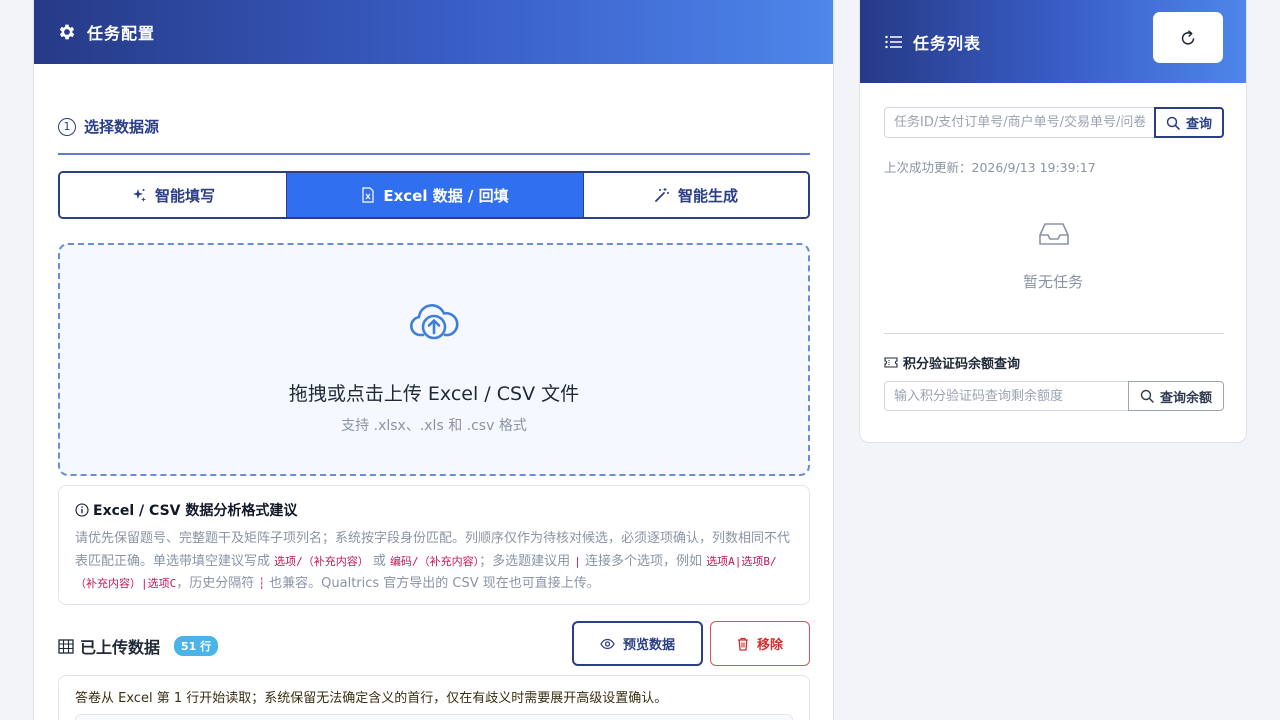 The image size is (1280, 720). I want to click on inbox-icon, so click(1054, 234).